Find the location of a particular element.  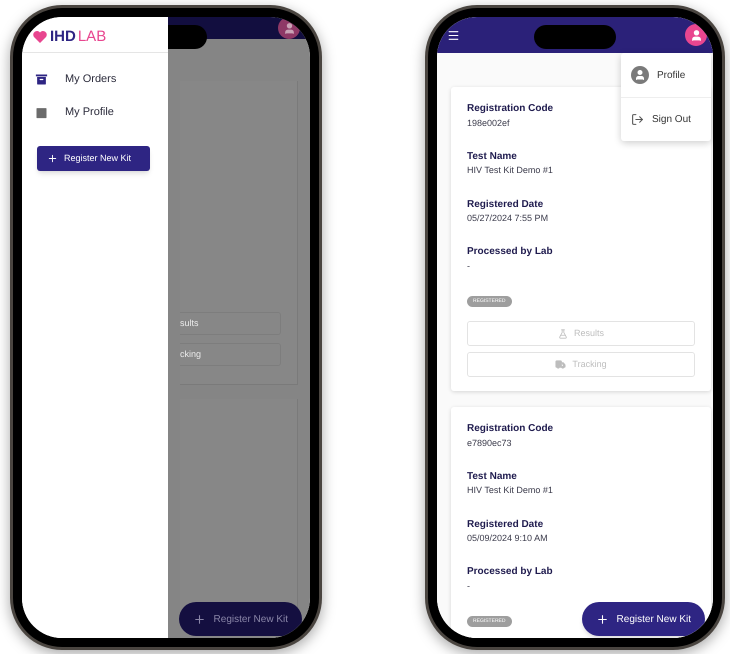

menu-item: Profile is located at coordinates (666, 75).